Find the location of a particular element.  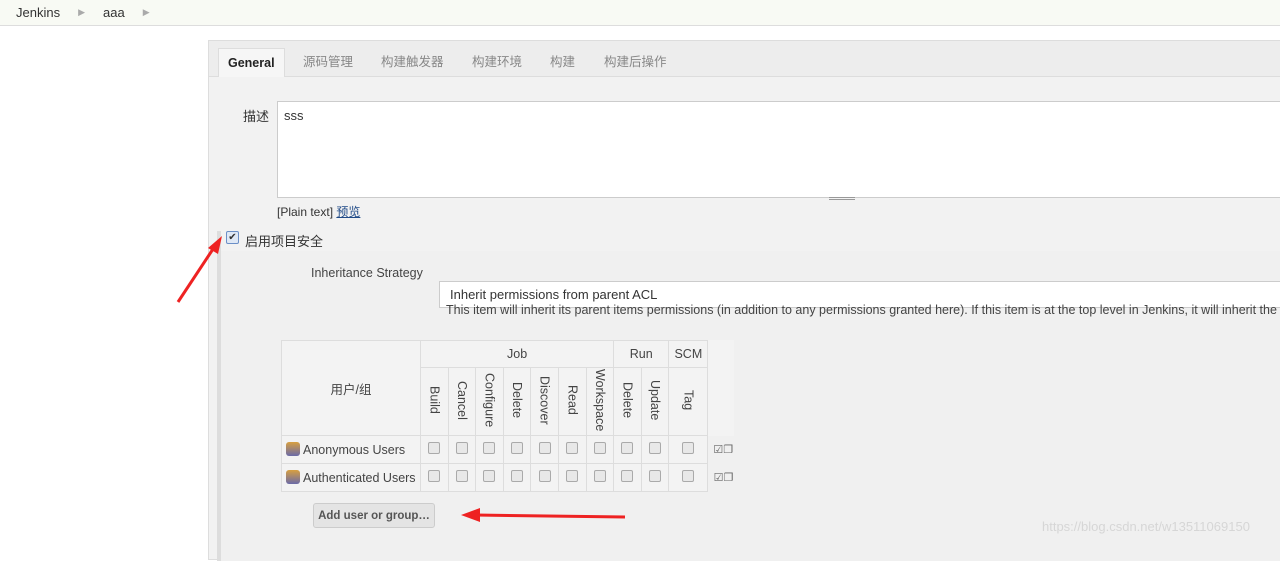

arrow-to-checkbox is located at coordinates (196, 274).